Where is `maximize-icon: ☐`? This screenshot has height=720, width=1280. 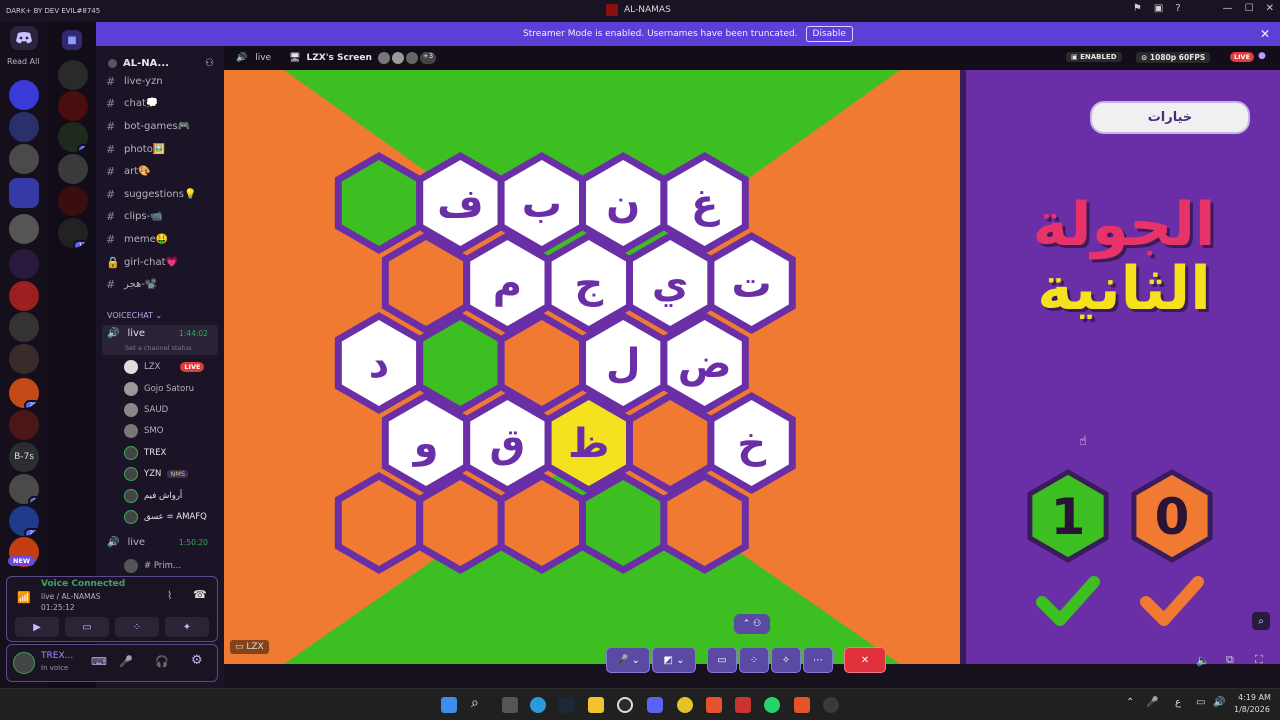 maximize-icon: ☐ is located at coordinates (1249, 8).